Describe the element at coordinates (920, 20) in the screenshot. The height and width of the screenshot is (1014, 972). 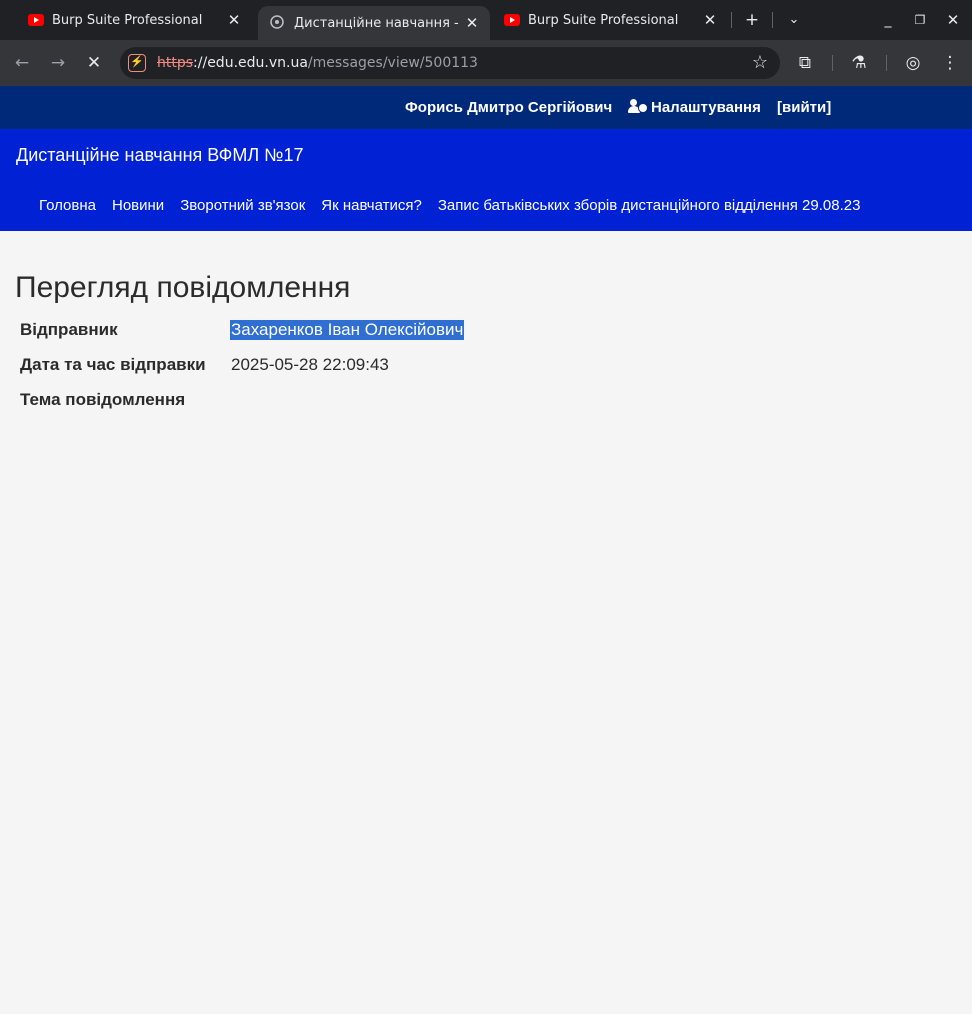
I see `restore-icon: ❐` at that location.